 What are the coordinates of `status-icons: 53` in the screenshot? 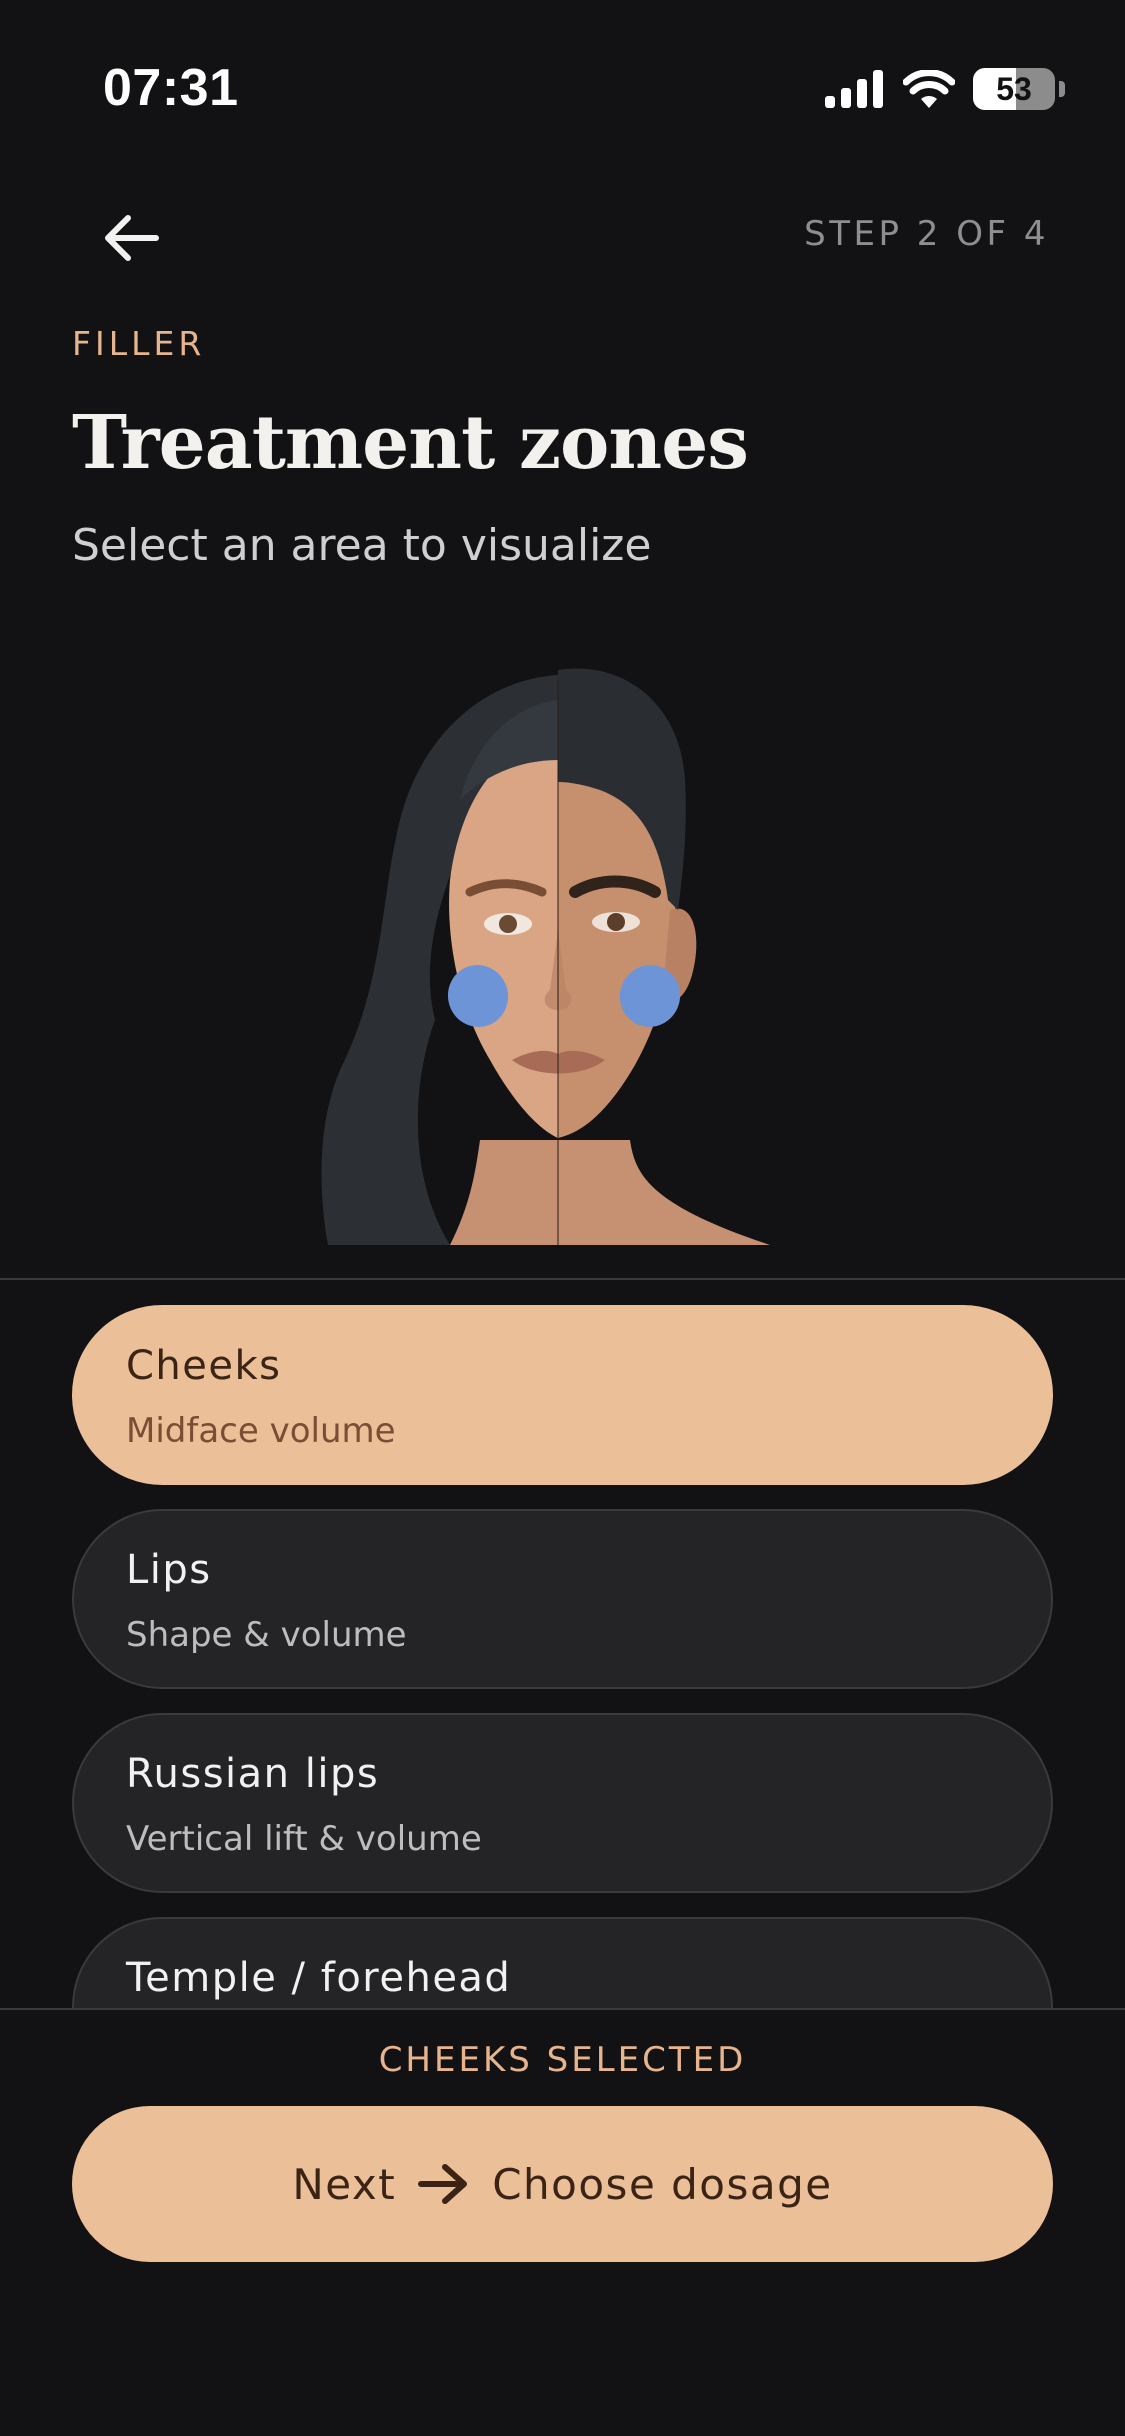 It's located at (945, 89).